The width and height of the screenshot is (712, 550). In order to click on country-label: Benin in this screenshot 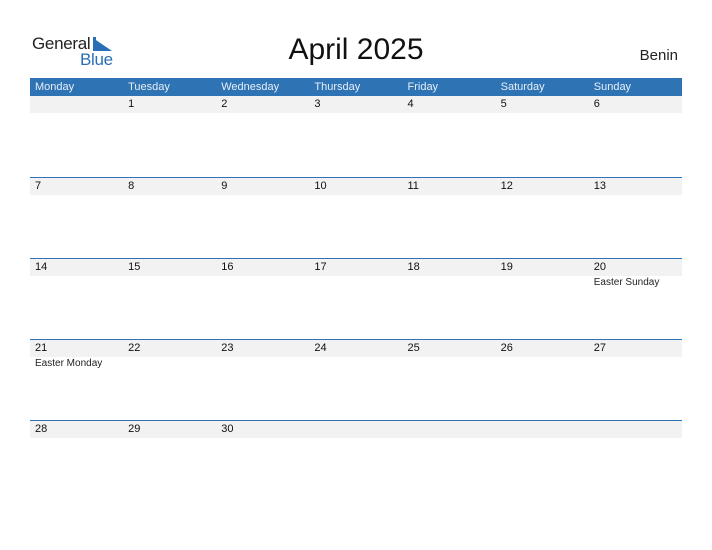, I will do `click(658, 55)`.